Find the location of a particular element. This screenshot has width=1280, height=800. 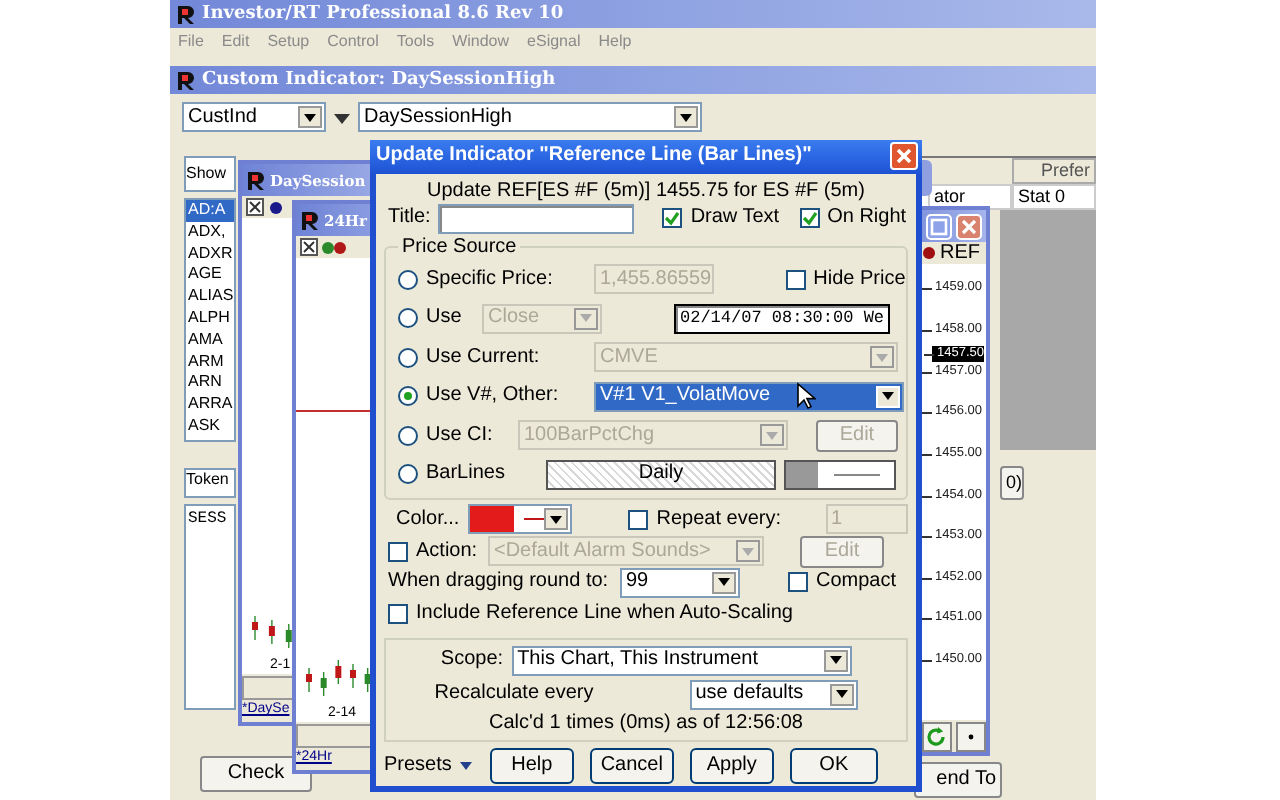

dialog-button: Apply is located at coordinates (731, 765).